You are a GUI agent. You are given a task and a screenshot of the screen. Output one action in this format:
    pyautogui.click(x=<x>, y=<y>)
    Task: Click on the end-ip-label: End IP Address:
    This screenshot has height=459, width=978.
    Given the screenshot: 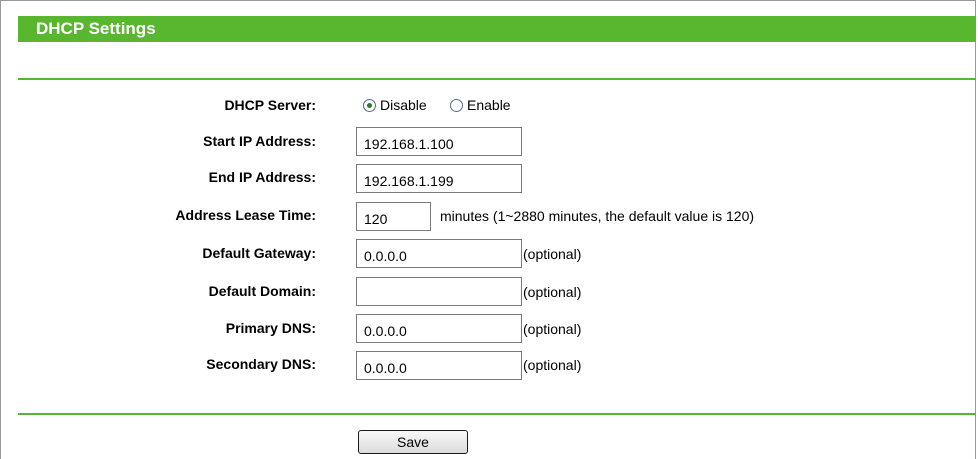 What is the action you would take?
    pyautogui.click(x=262, y=177)
    